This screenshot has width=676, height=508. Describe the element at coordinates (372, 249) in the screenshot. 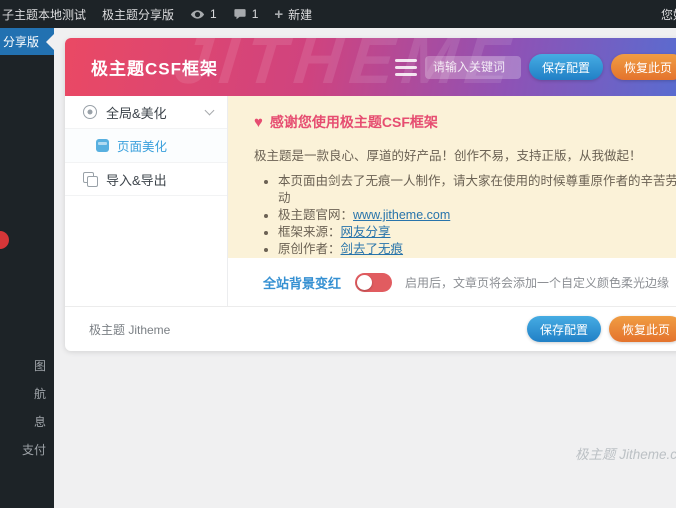

I see `original-author-link: 剑去了无痕` at that location.